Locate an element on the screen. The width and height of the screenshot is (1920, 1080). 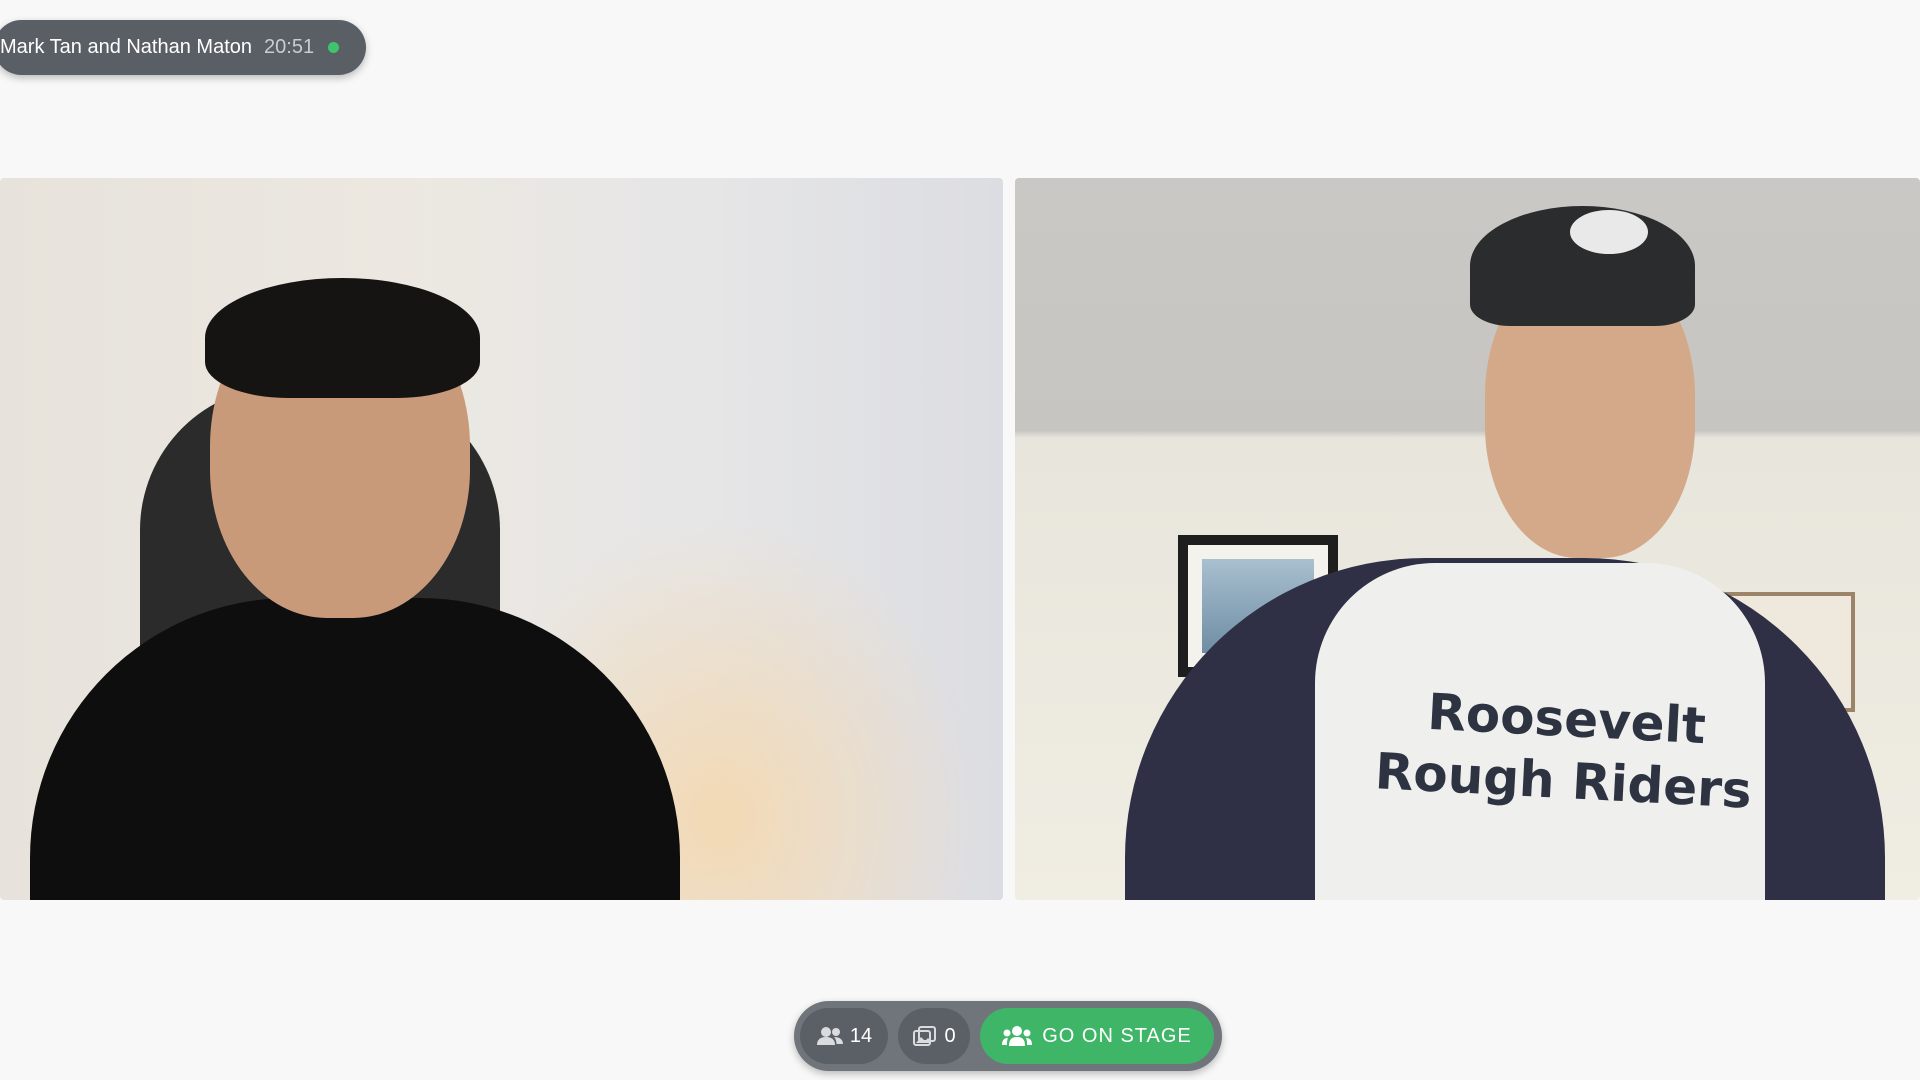
people-icon is located at coordinates (830, 1036).